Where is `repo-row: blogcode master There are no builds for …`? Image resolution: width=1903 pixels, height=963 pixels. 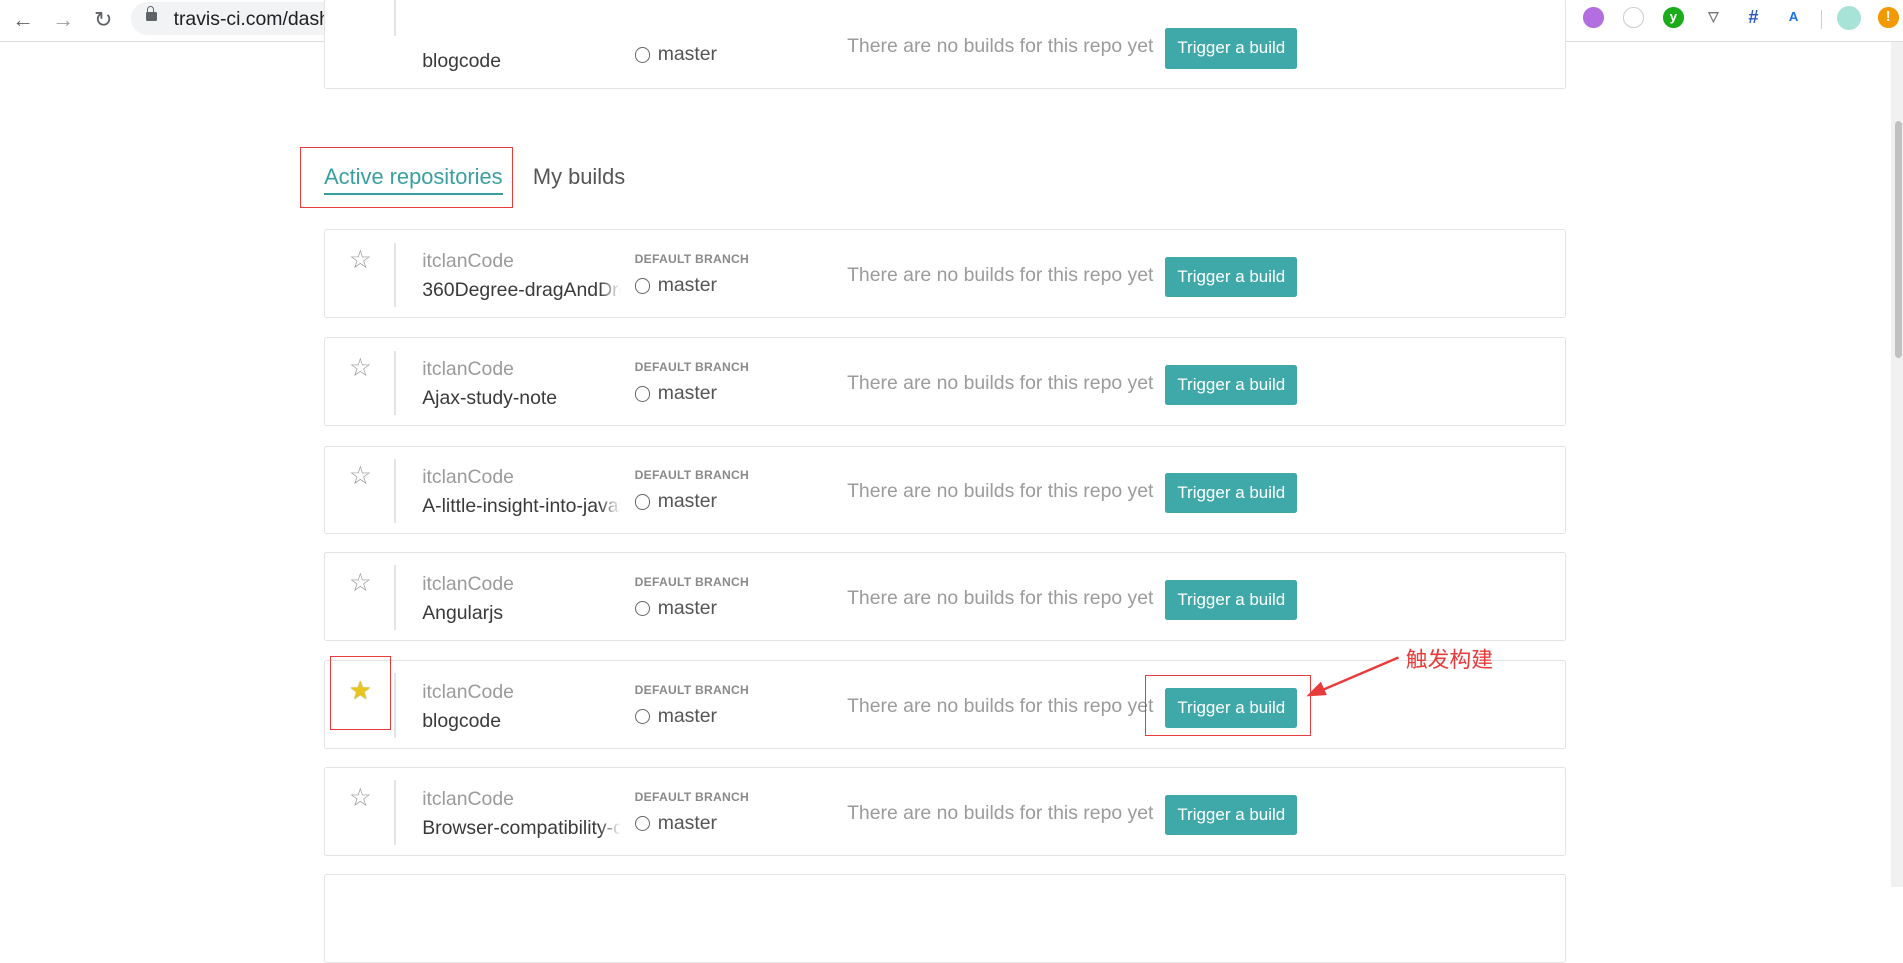 repo-row: blogcode master There are no builds for … is located at coordinates (945, 44).